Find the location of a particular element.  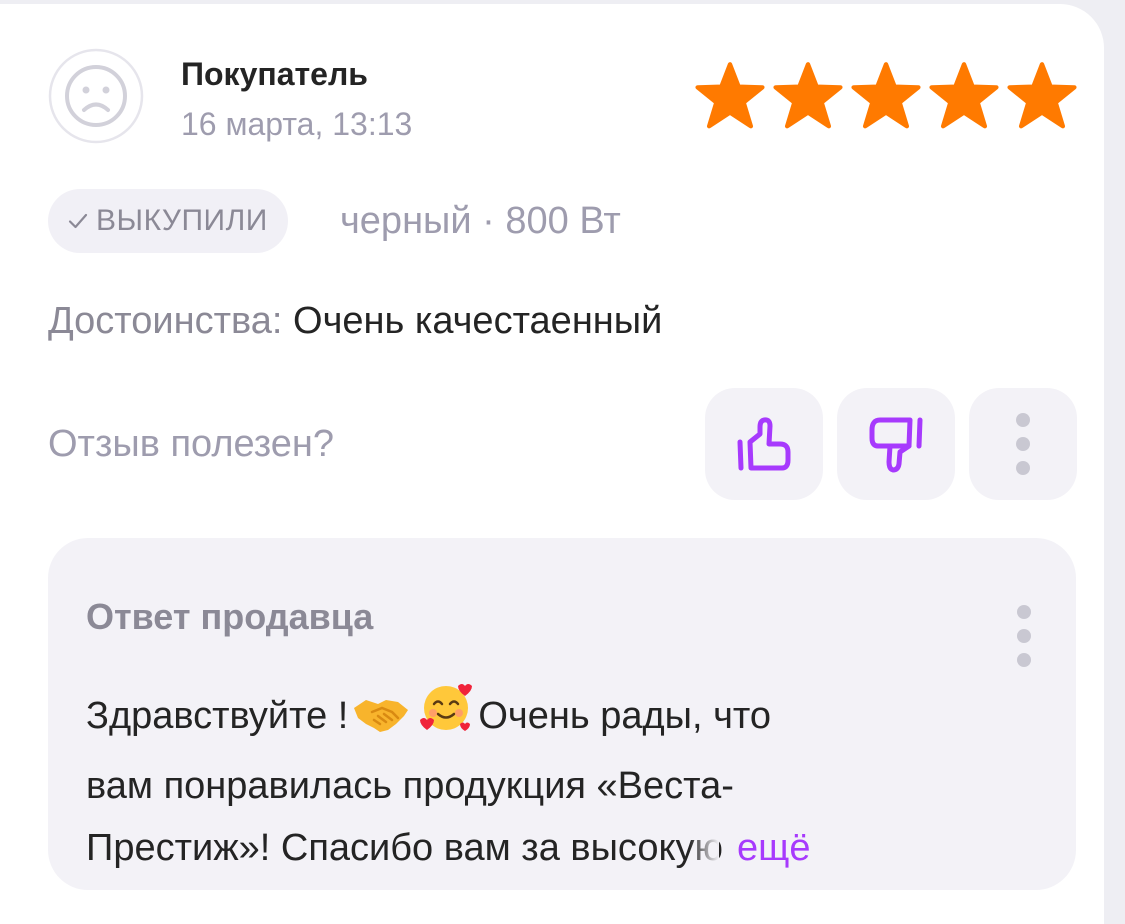

pros-text: Очень качестаенный is located at coordinates (478, 321).